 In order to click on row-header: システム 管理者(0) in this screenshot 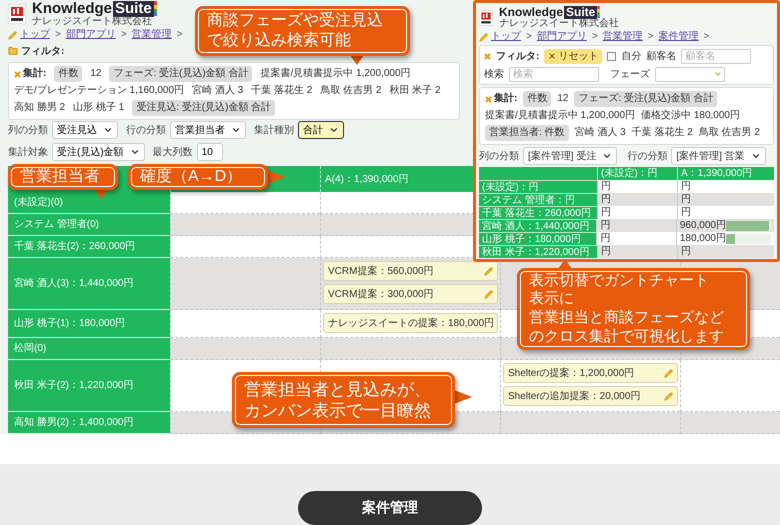, I will do `click(89, 225)`.